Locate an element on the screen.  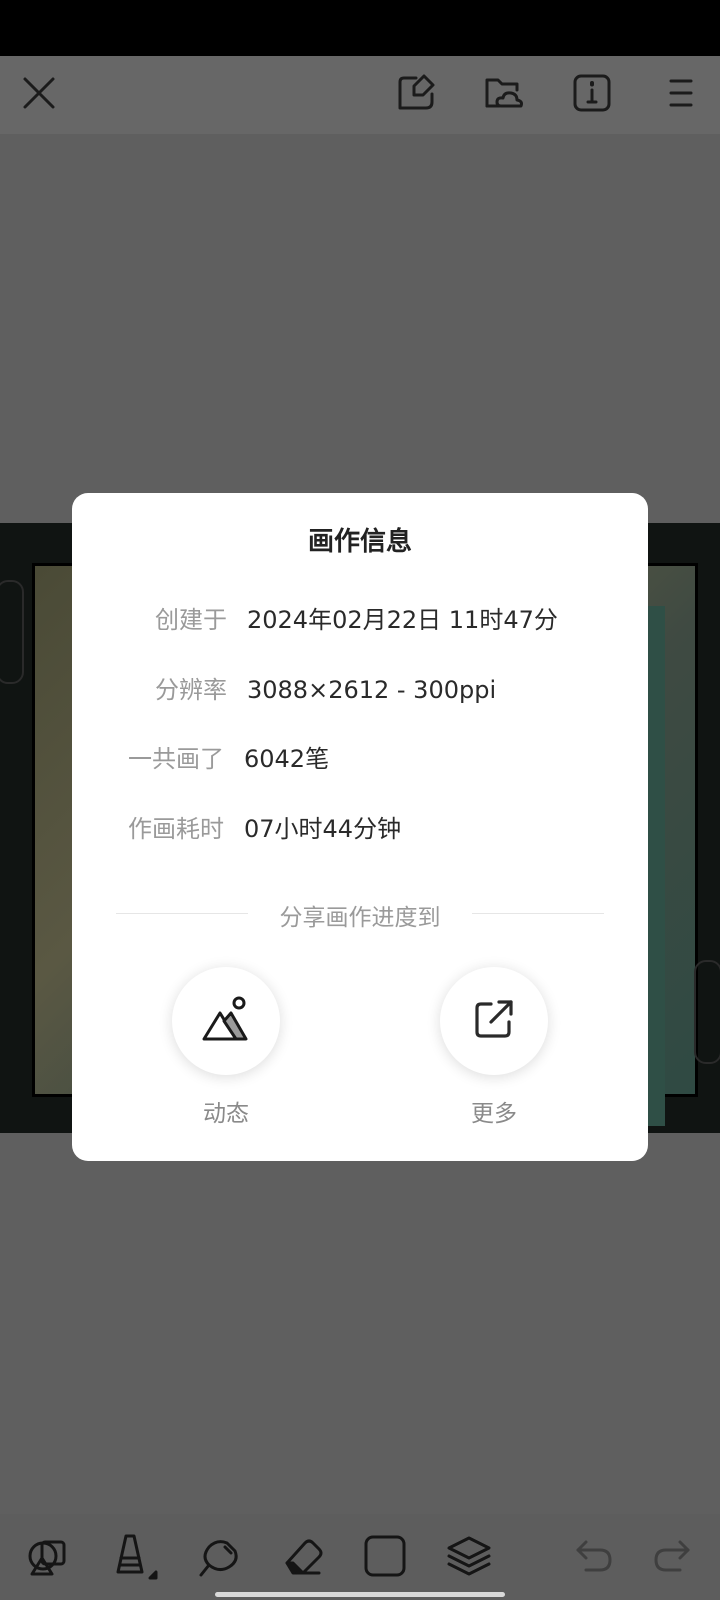
info-icon is located at coordinates (592, 95).